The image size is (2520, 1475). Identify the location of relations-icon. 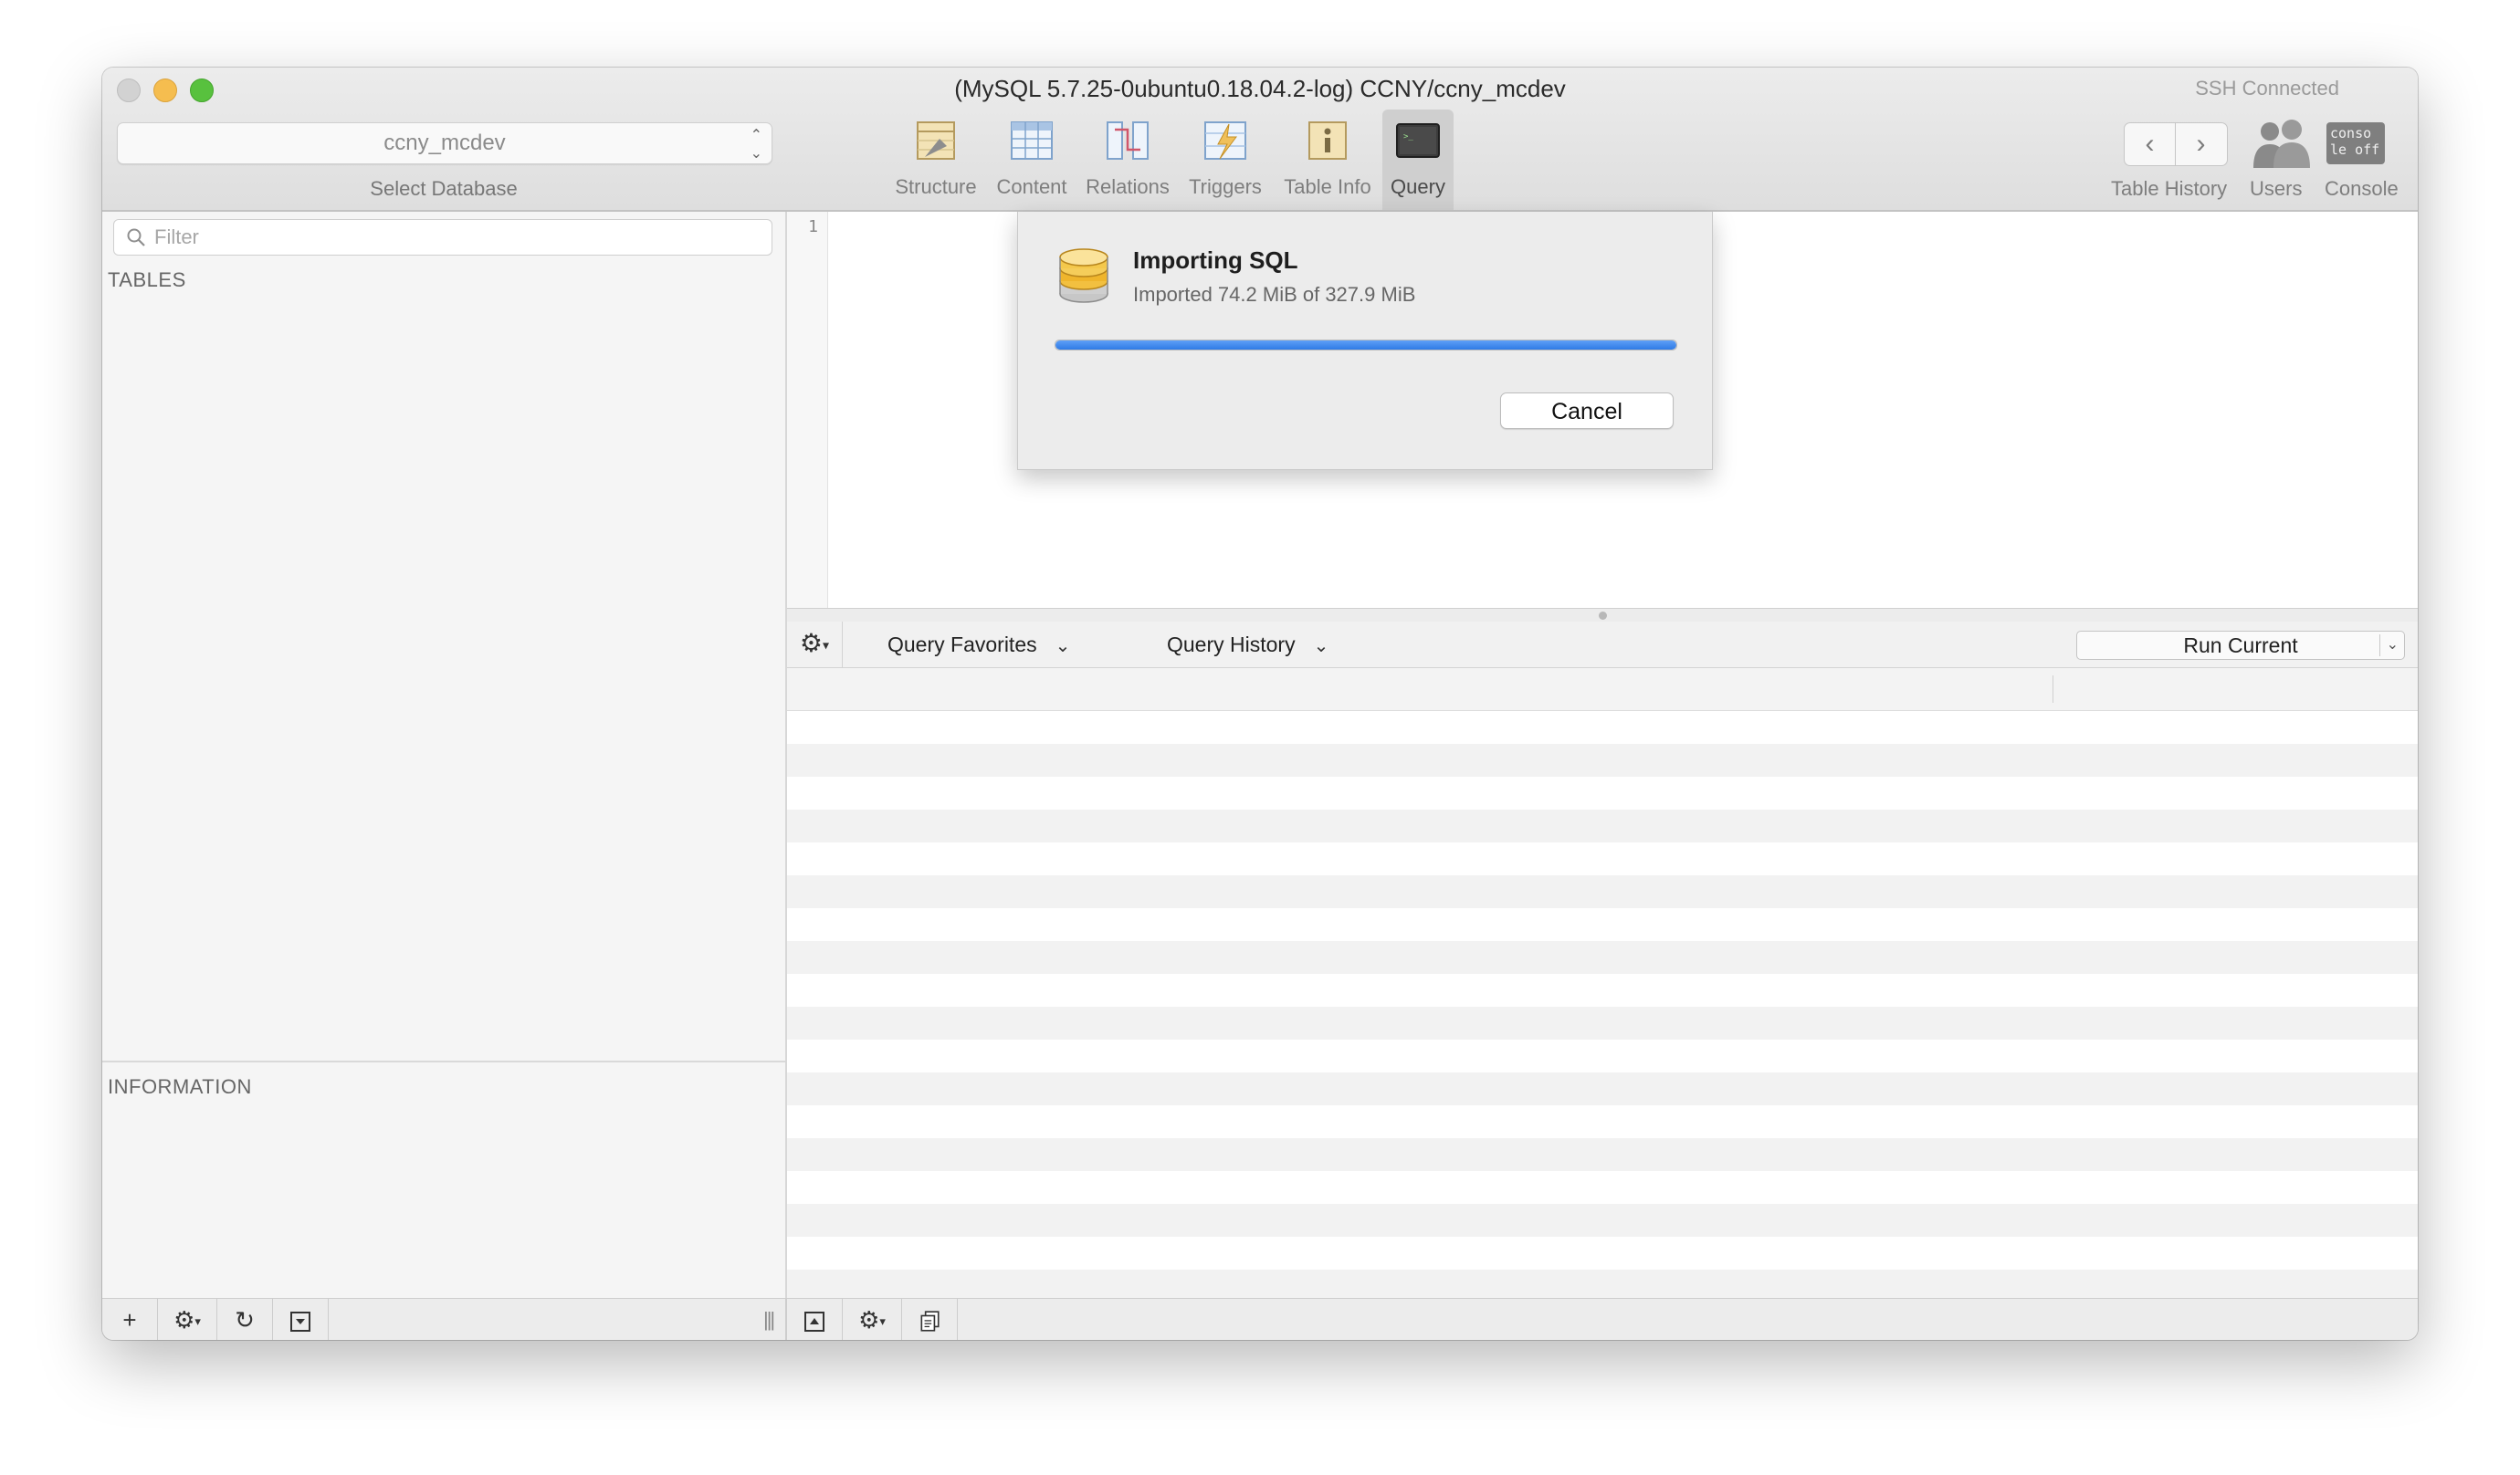
(1128, 140).